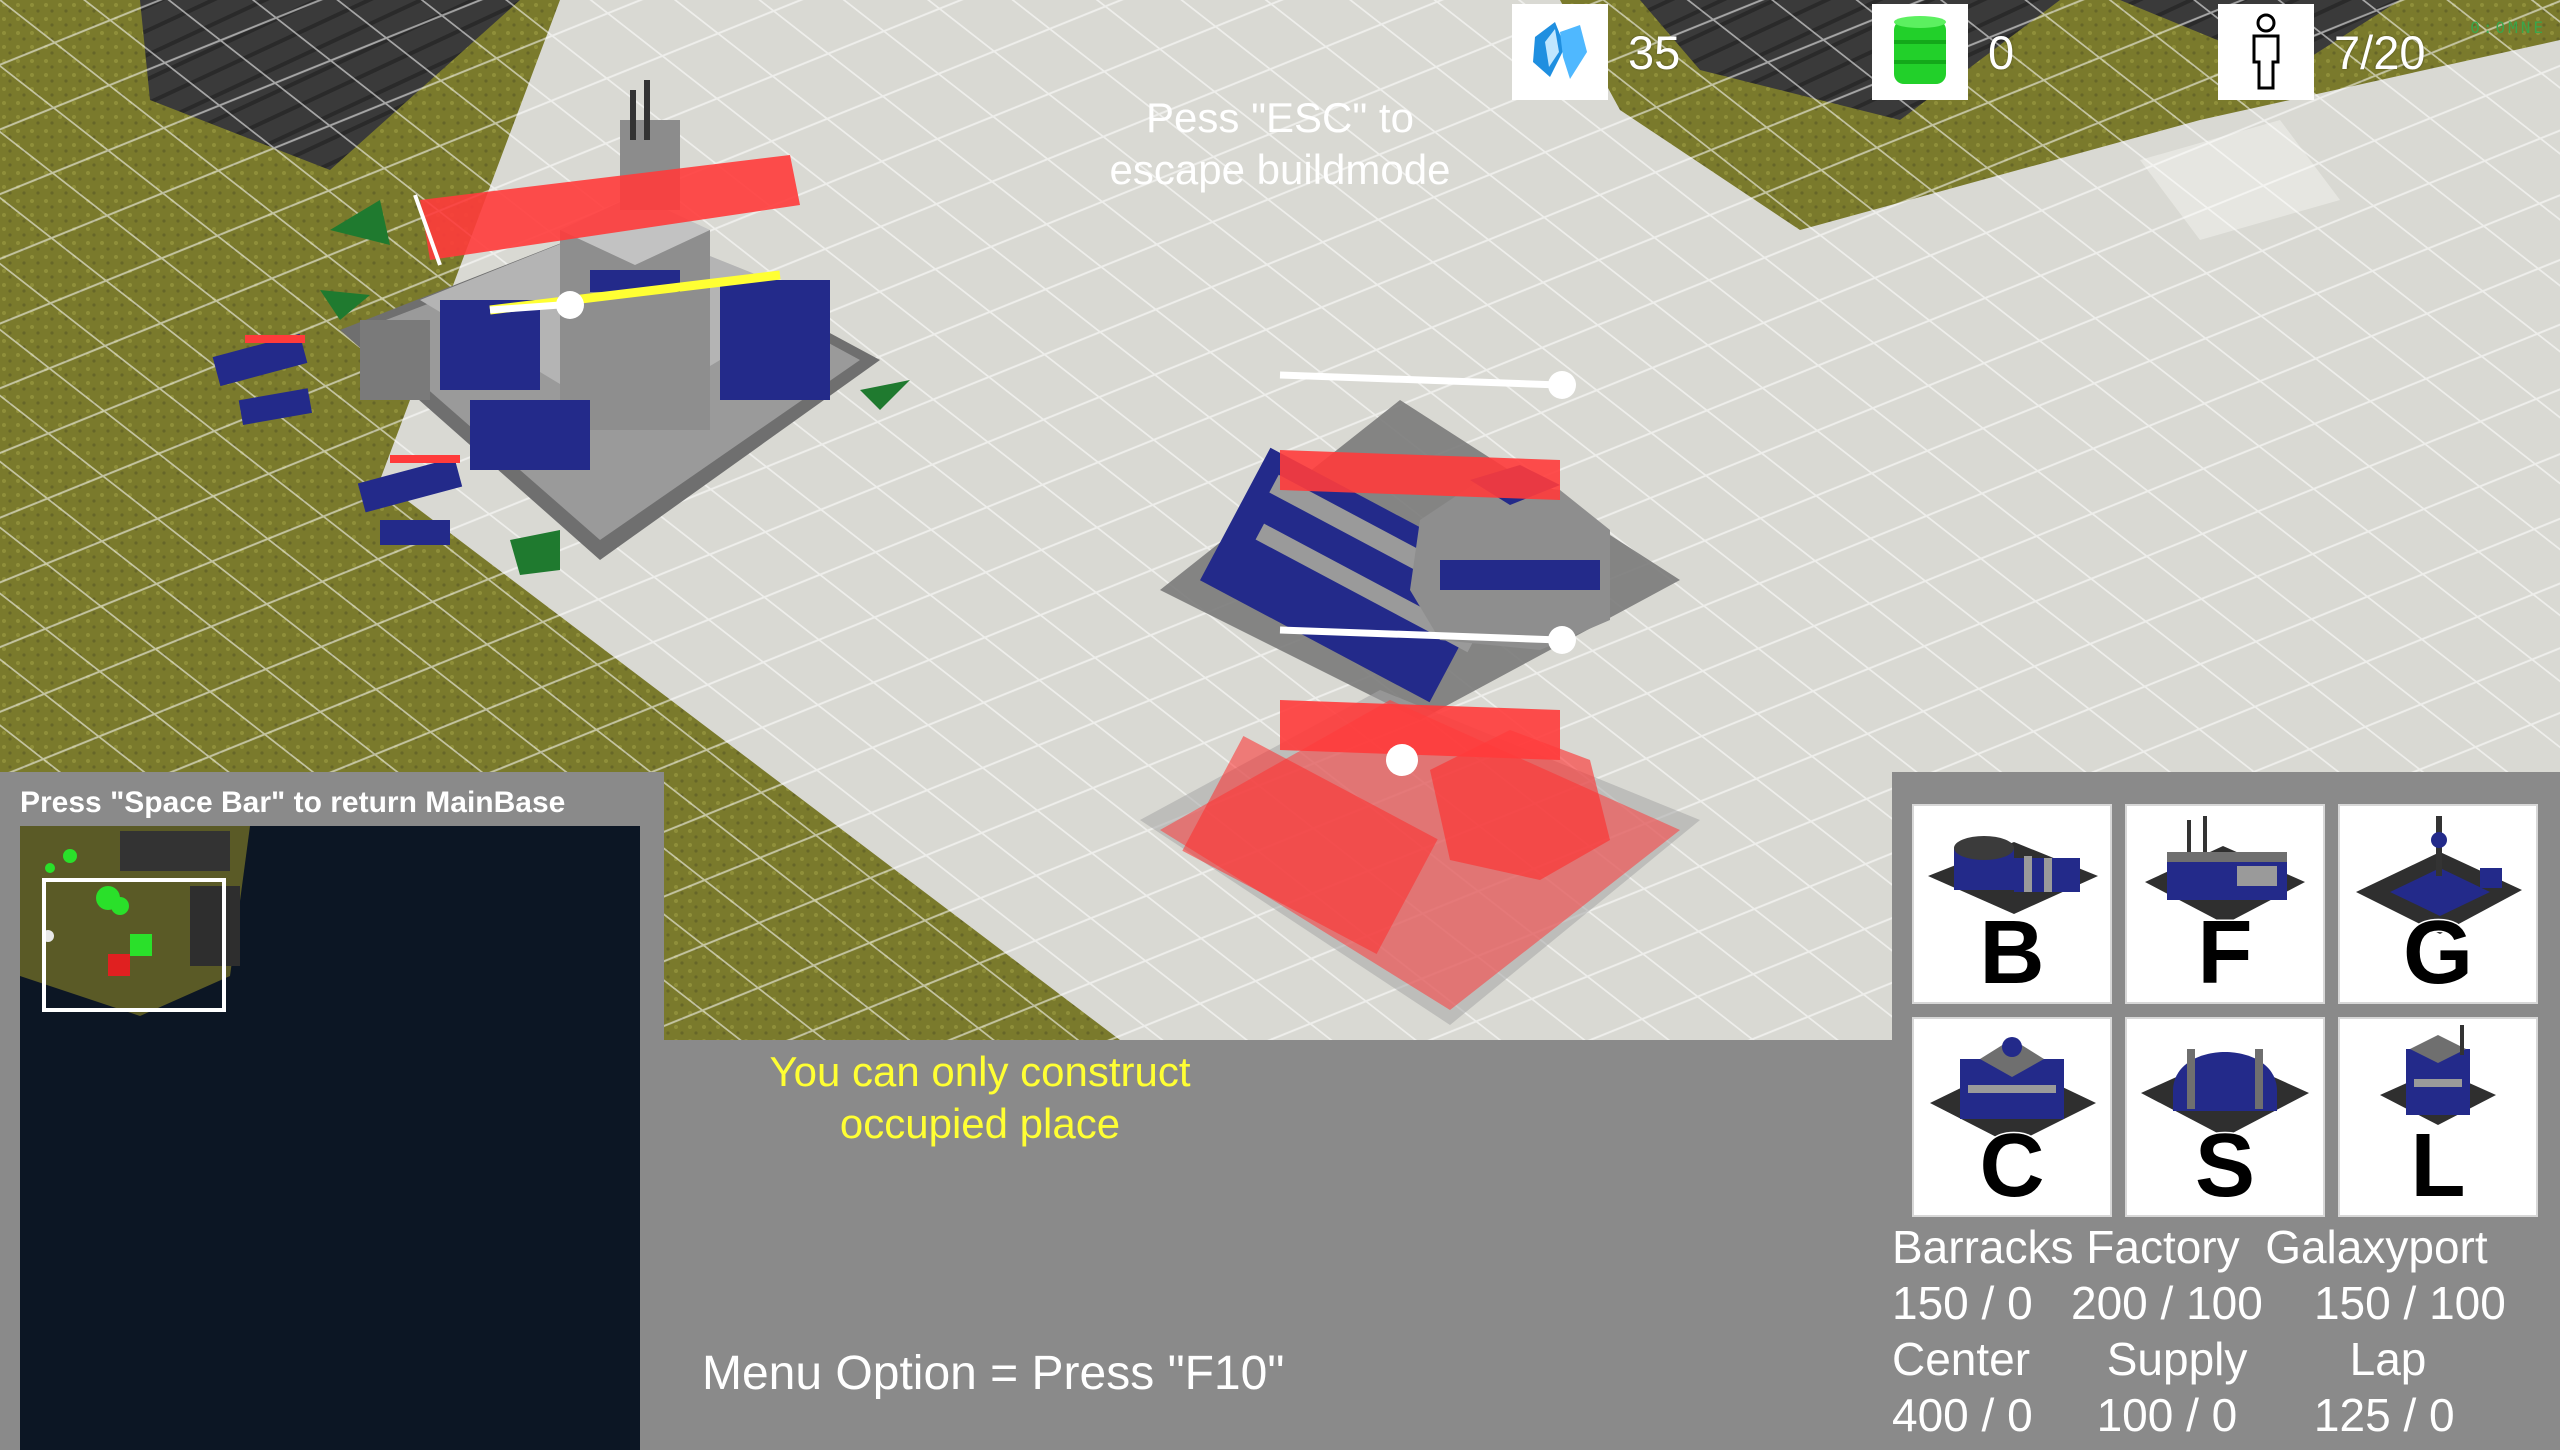 This screenshot has height=1450, width=2560. I want to click on build-center-button: C, so click(2012, 1117).